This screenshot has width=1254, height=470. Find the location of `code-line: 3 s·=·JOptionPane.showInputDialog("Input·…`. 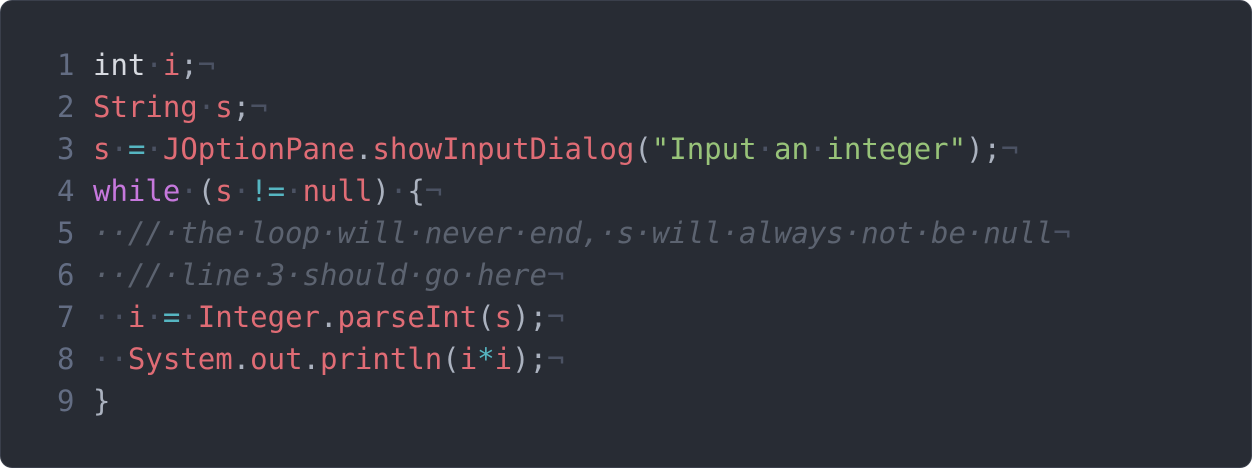

code-line: 3 s·=·JOptionPane.showInputDialog("Input·… is located at coordinates (564, 149).